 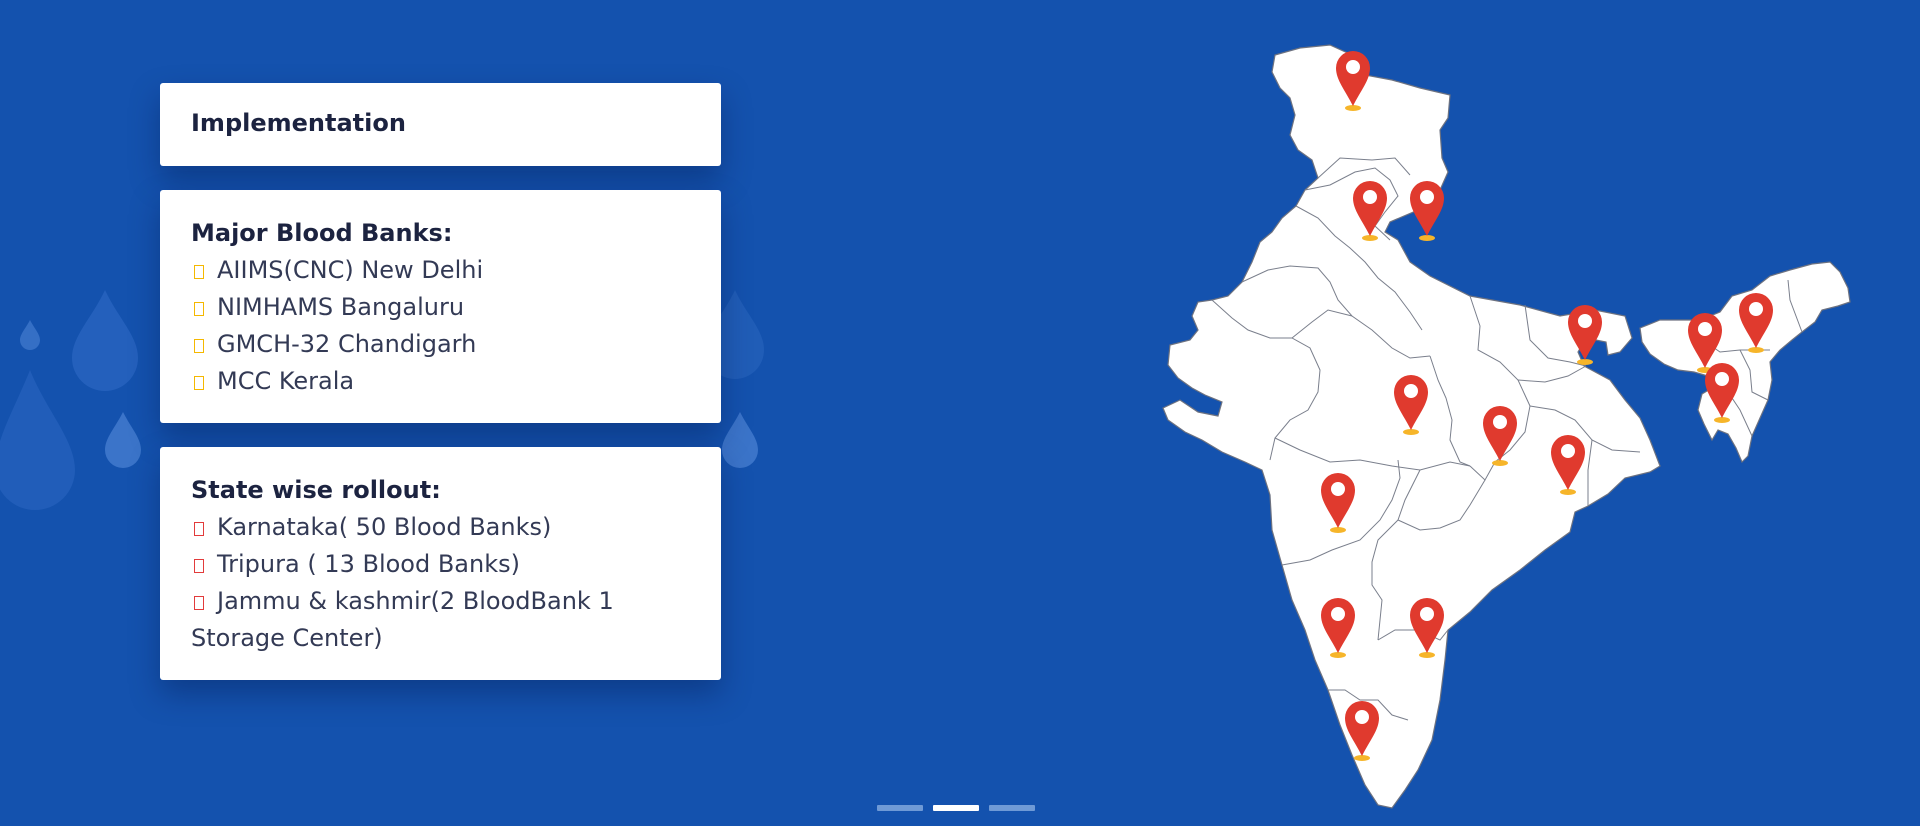 I want to click on list-item: AIIMS(CNC) New Delhi, so click(x=440, y=270).